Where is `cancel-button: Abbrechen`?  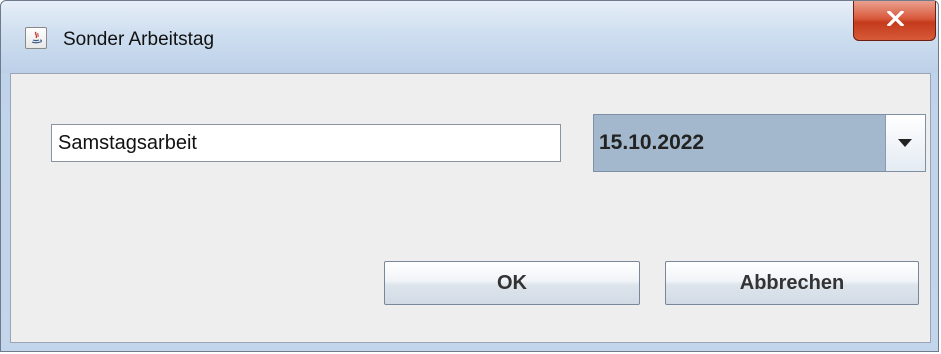
cancel-button: Abbrechen is located at coordinates (792, 283).